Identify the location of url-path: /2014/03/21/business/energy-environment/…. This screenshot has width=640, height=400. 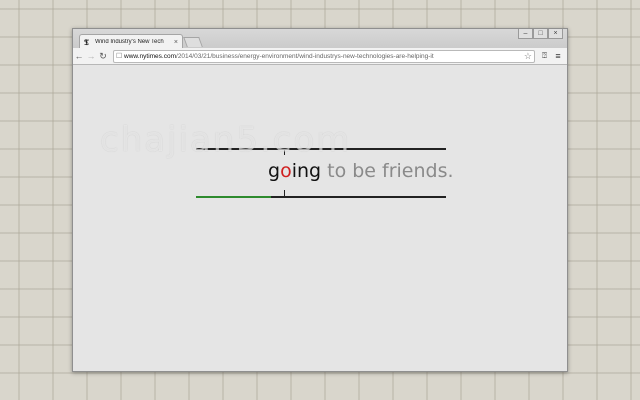
(305, 56).